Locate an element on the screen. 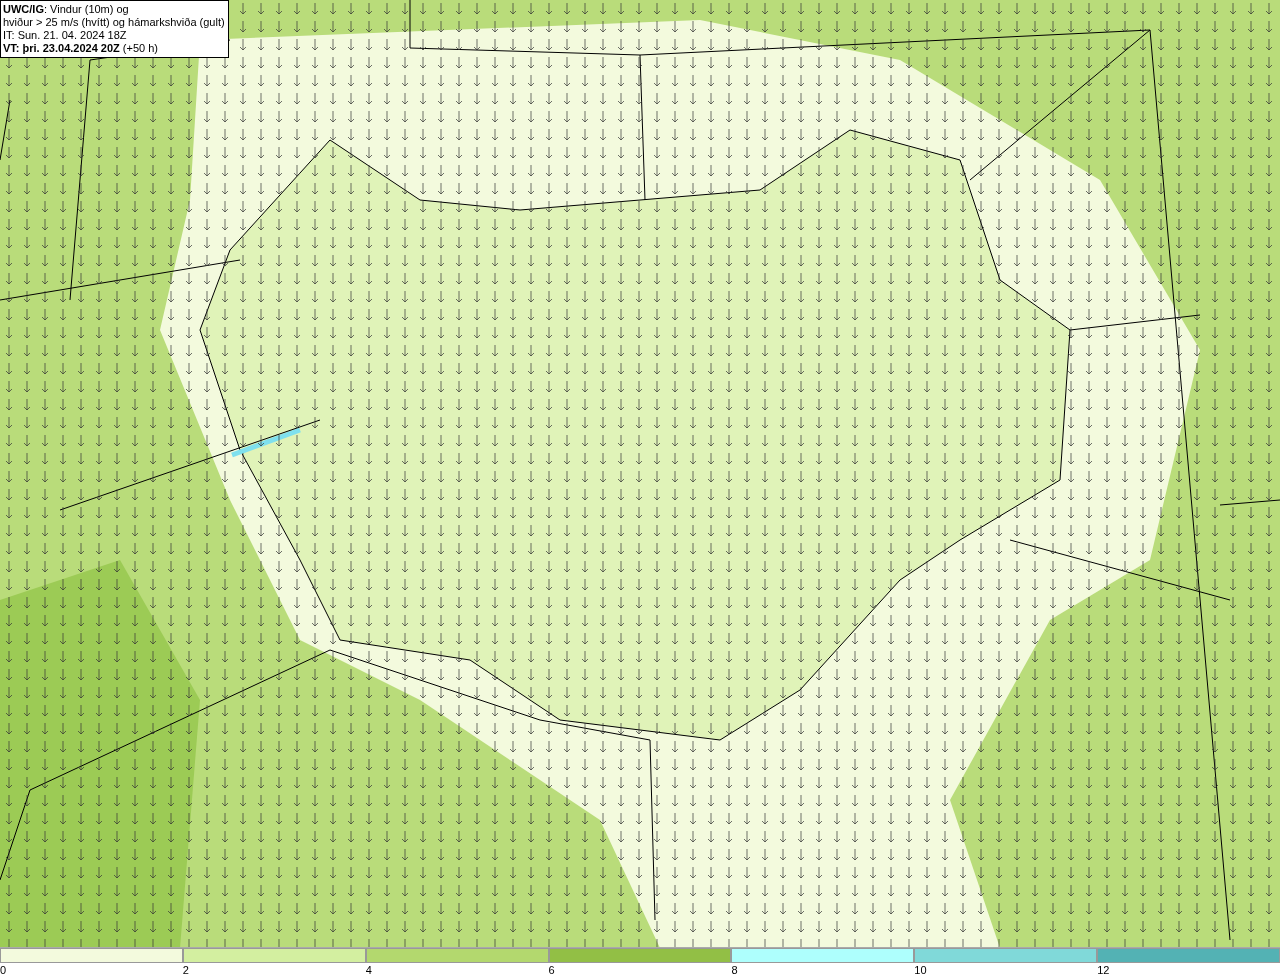 This screenshot has width=1280, height=978. scale-label: 8 is located at coordinates (734, 970).